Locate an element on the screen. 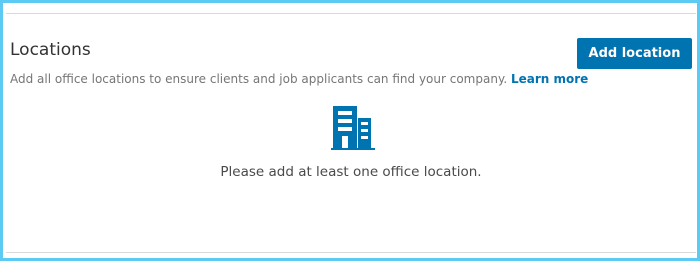 Image resolution: width=700 pixels, height=261 pixels. empty-state-message: Please add at least one office location. is located at coordinates (351, 172).